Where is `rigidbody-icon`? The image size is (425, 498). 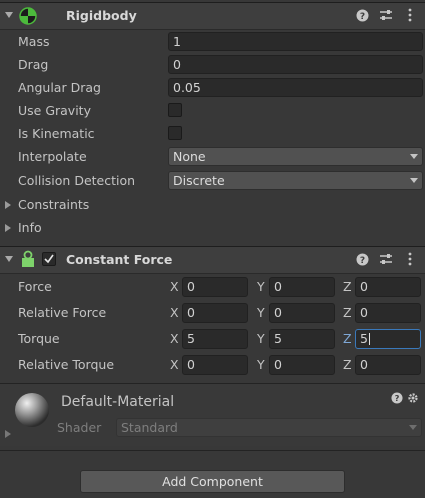
rigidbody-icon is located at coordinates (28, 17).